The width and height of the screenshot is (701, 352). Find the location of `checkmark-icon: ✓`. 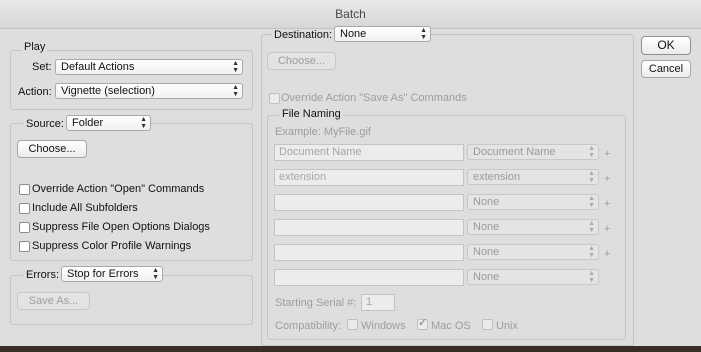

checkmark-icon: ✓ is located at coordinates (423, 323).